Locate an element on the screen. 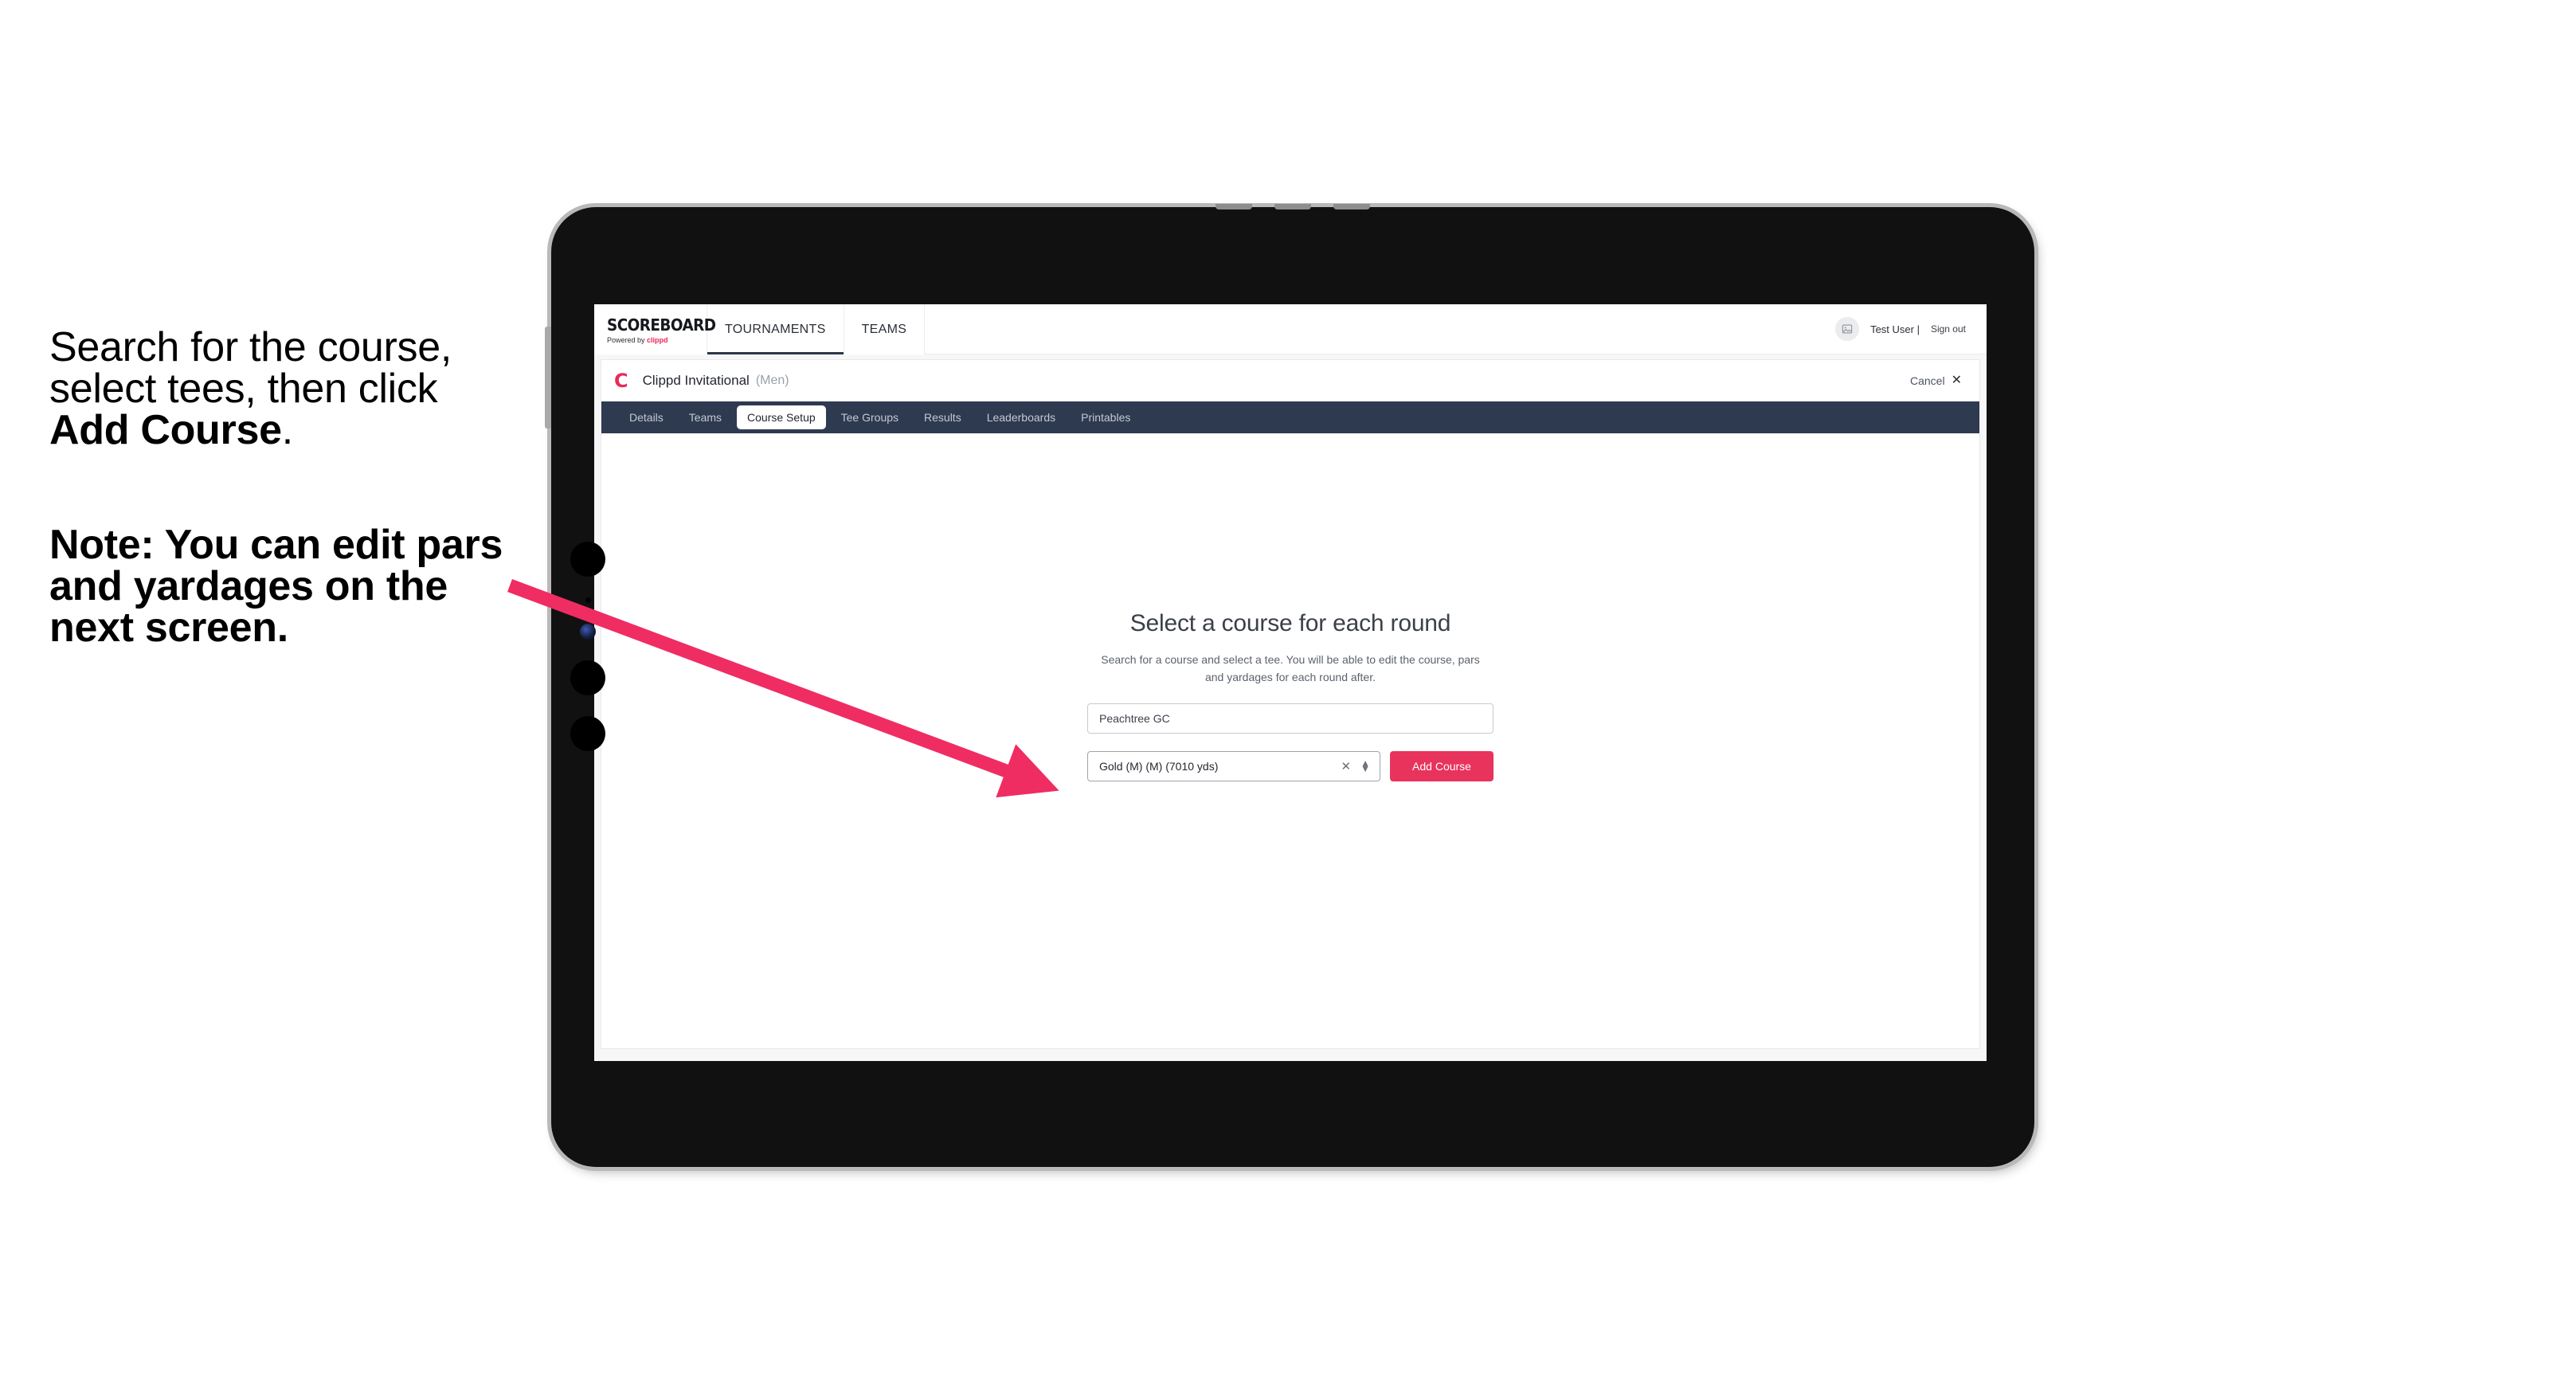 The height and width of the screenshot is (1386, 2576). nav-tab-teams-label: TEAMS is located at coordinates (884, 329).